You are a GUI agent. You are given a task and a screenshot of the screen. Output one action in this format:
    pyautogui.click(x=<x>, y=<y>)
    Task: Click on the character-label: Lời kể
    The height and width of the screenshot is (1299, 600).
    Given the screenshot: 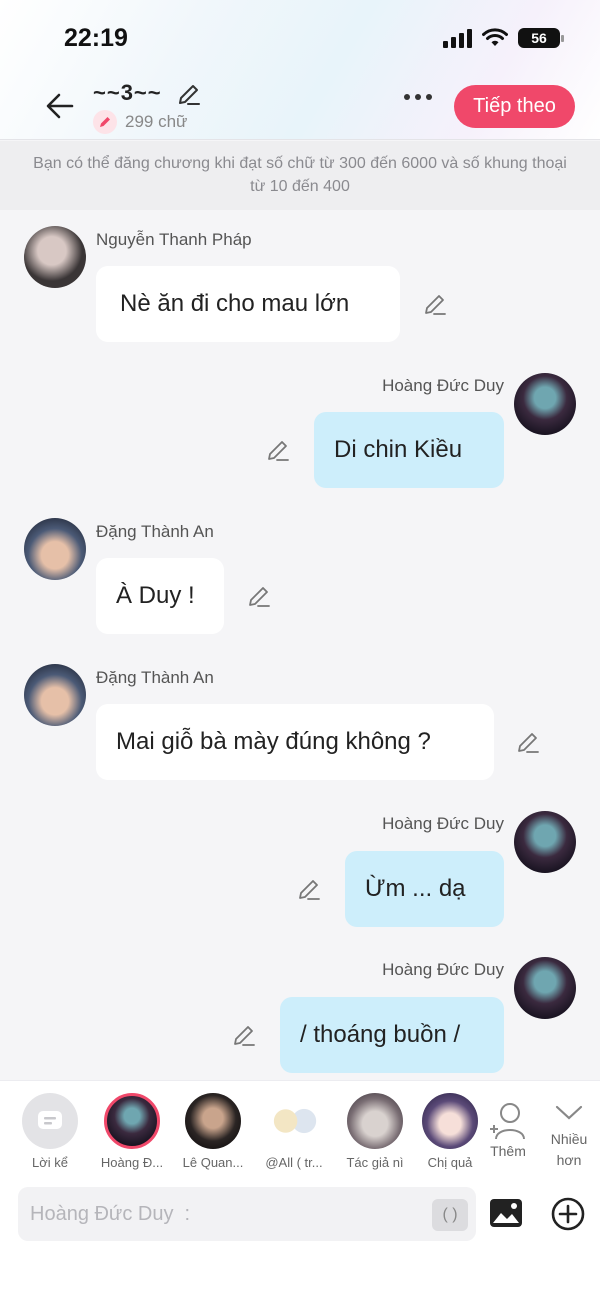 What is the action you would take?
    pyautogui.click(x=50, y=1162)
    